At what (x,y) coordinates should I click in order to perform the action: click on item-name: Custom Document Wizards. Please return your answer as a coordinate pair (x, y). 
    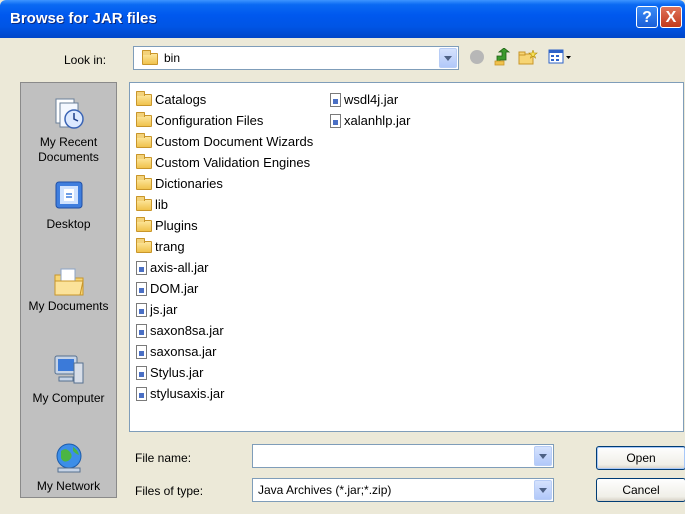
    Looking at the image, I should click on (234, 141).